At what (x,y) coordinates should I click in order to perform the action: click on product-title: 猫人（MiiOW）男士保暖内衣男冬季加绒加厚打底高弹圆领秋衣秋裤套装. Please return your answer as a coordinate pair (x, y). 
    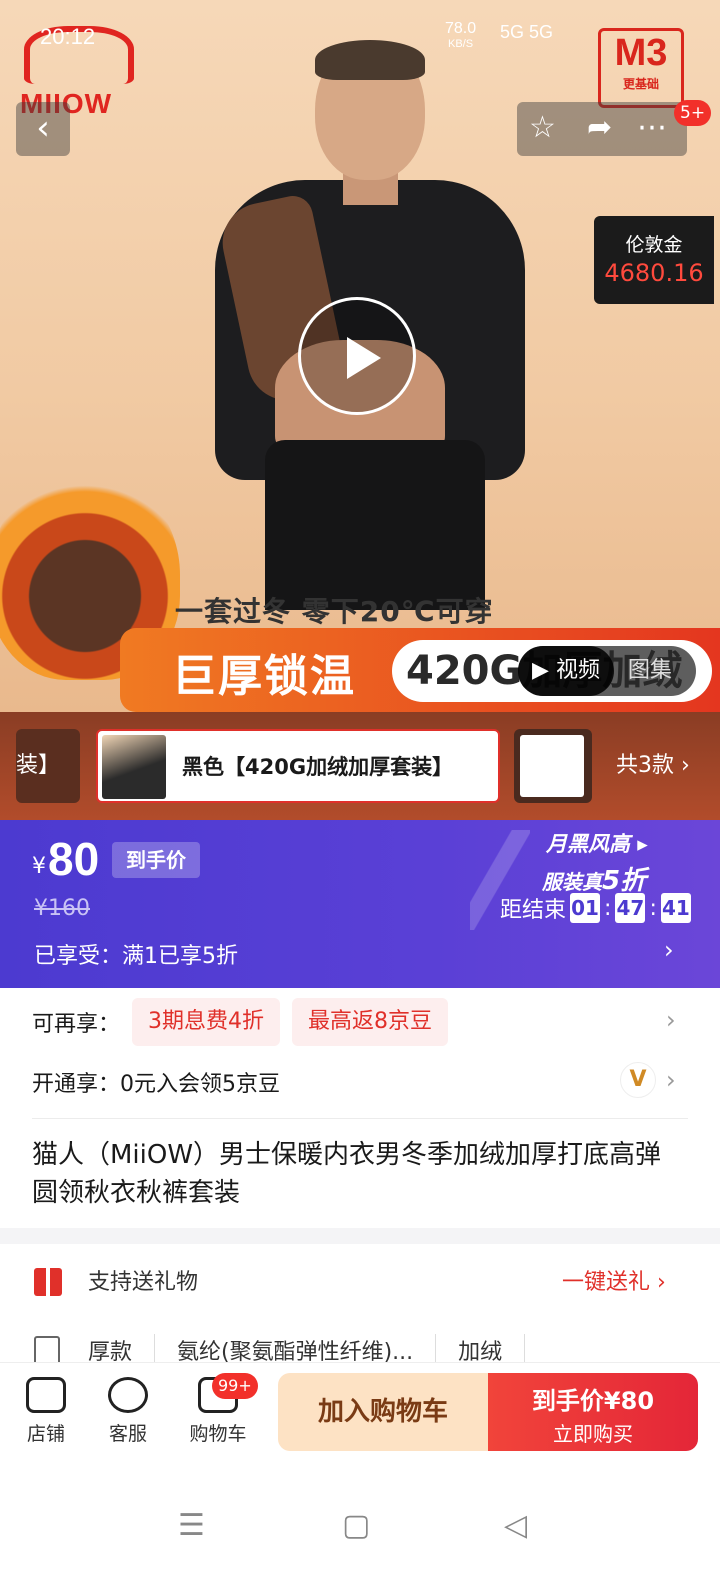
    Looking at the image, I should click on (347, 1174).